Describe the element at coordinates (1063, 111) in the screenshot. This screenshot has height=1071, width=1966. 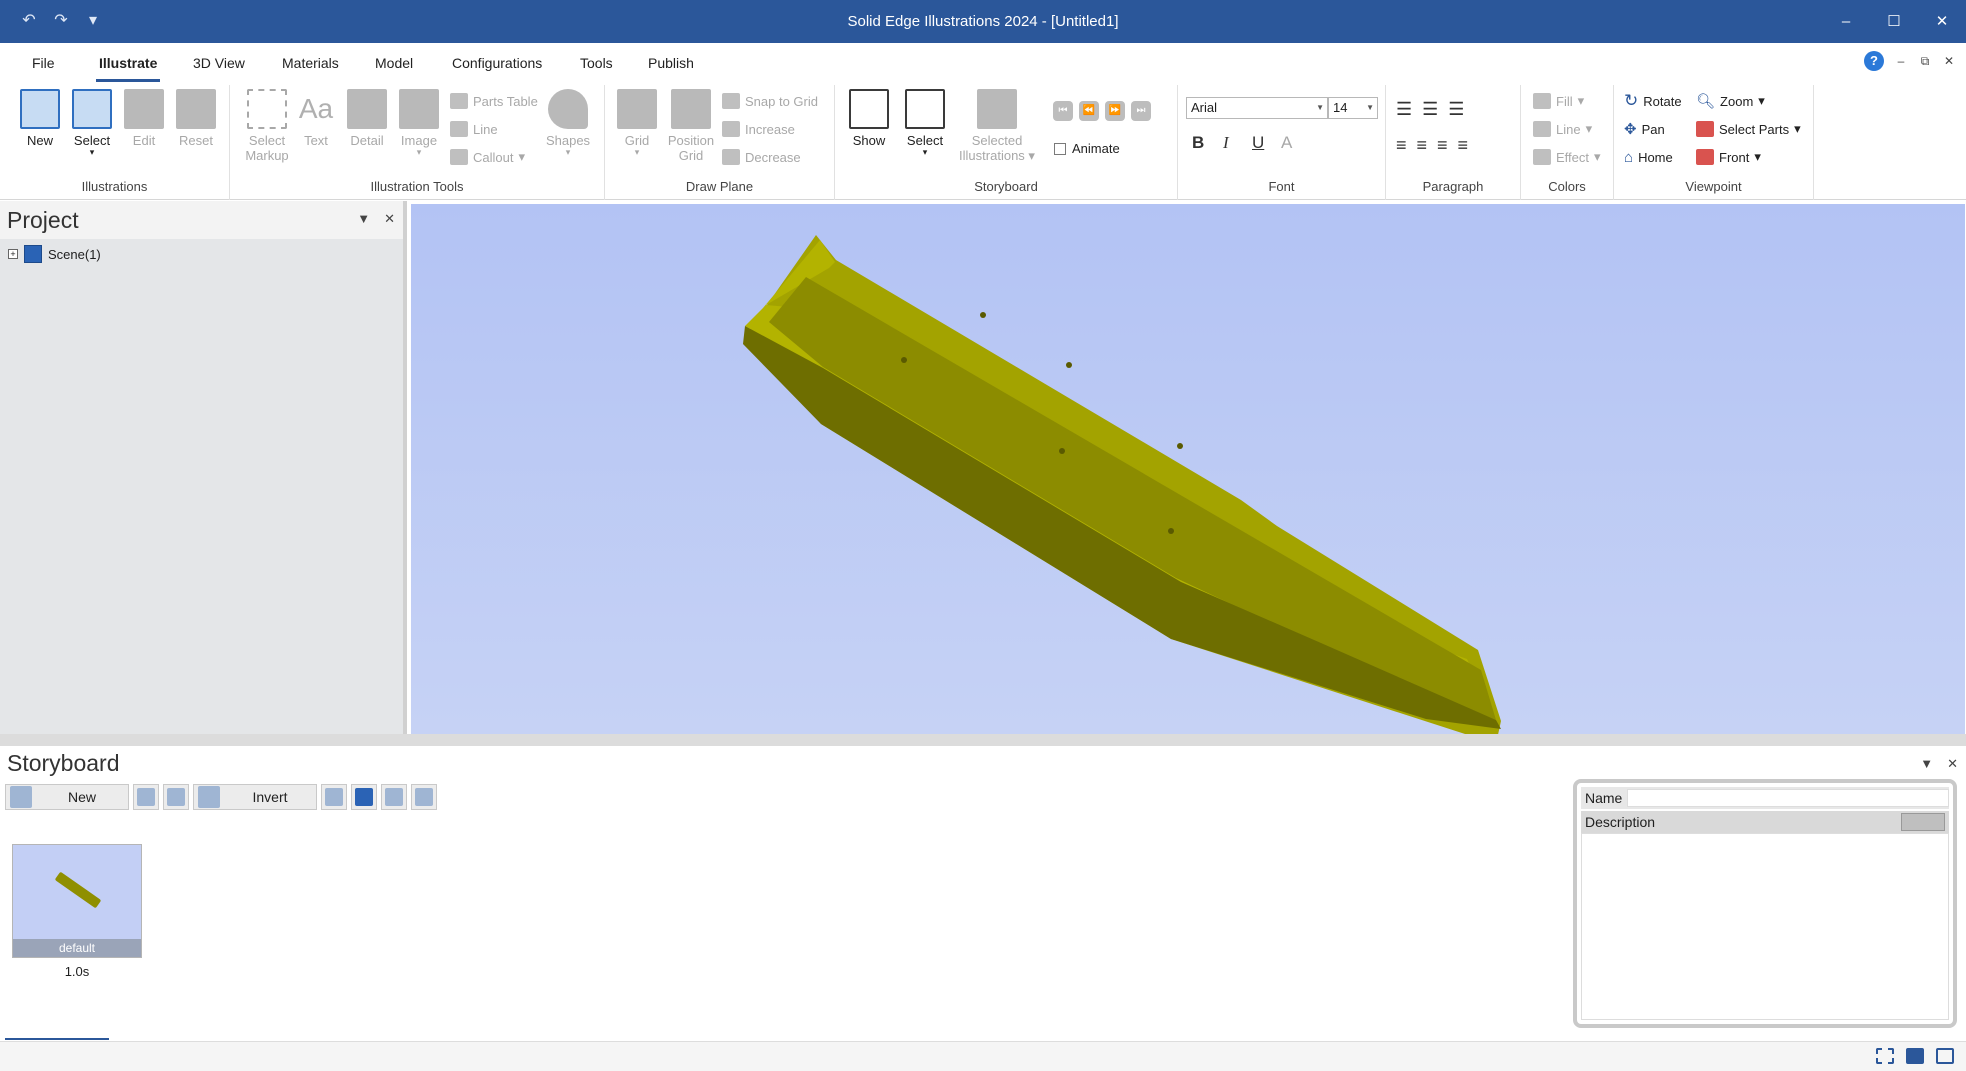
I see `go-to-start-icon: ⏮` at that location.